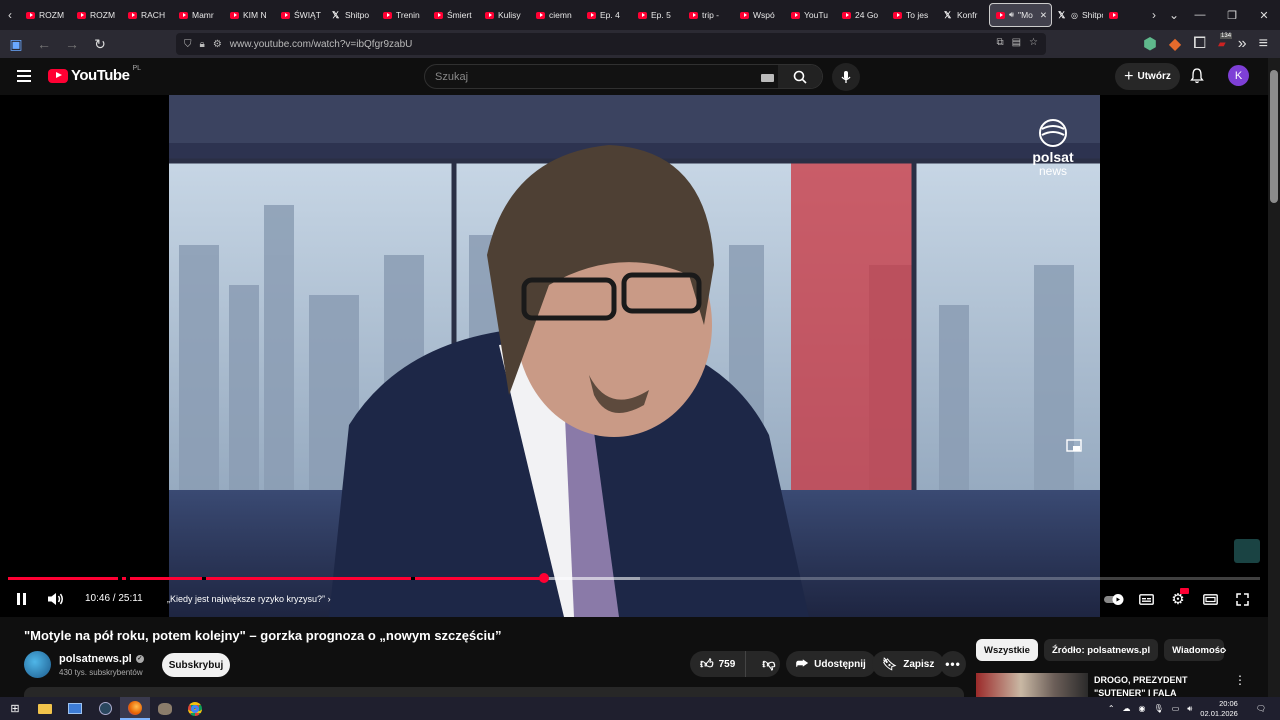  Describe the element at coordinates (718, 664) in the screenshot. I see `like-button: 👍︎ 759` at that location.